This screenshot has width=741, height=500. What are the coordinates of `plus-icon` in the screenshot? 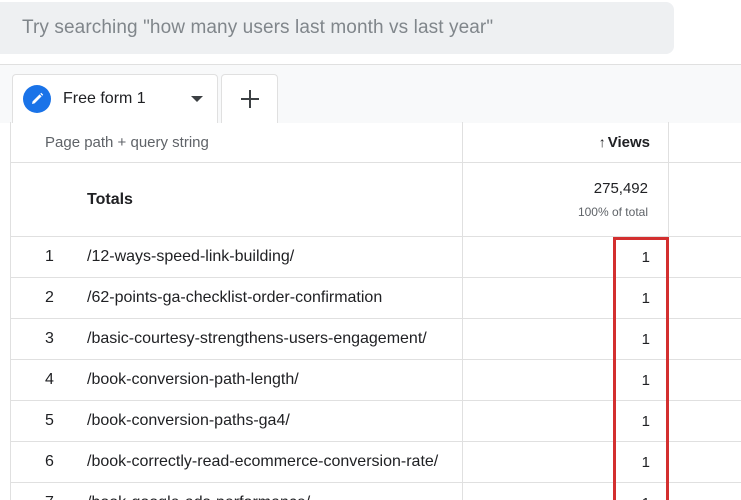 It's located at (249, 99).